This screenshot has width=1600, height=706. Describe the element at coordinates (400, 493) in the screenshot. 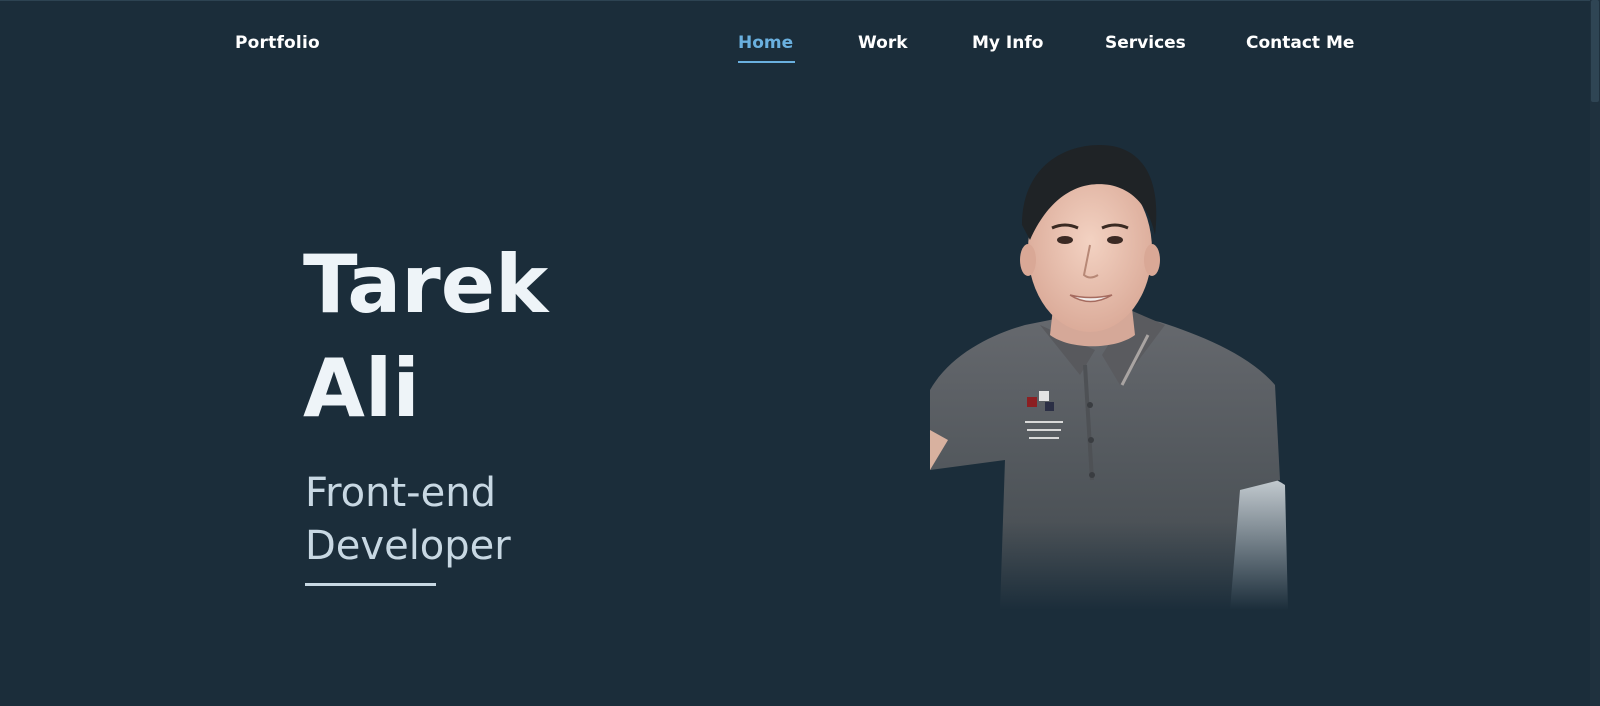

I see `hero-role-line-1: Front-end` at that location.